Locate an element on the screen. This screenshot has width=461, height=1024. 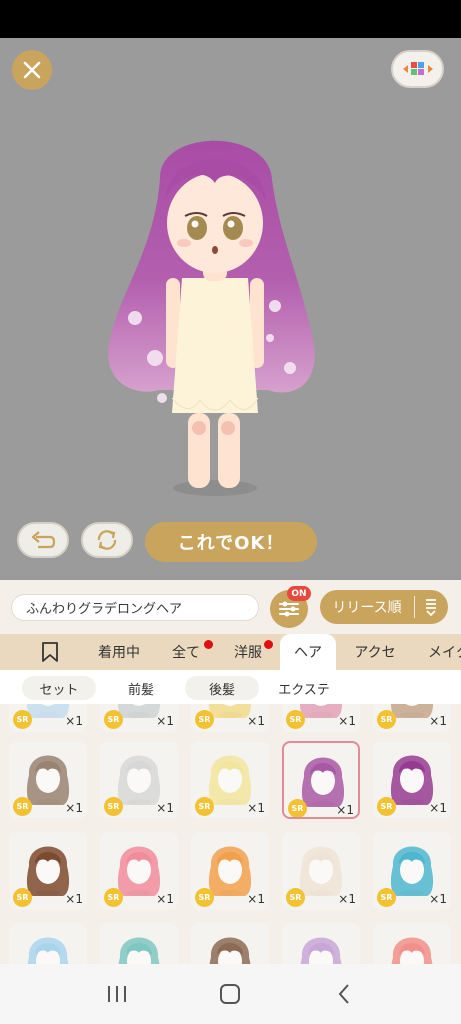
back-button is located at coordinates (344, 994).